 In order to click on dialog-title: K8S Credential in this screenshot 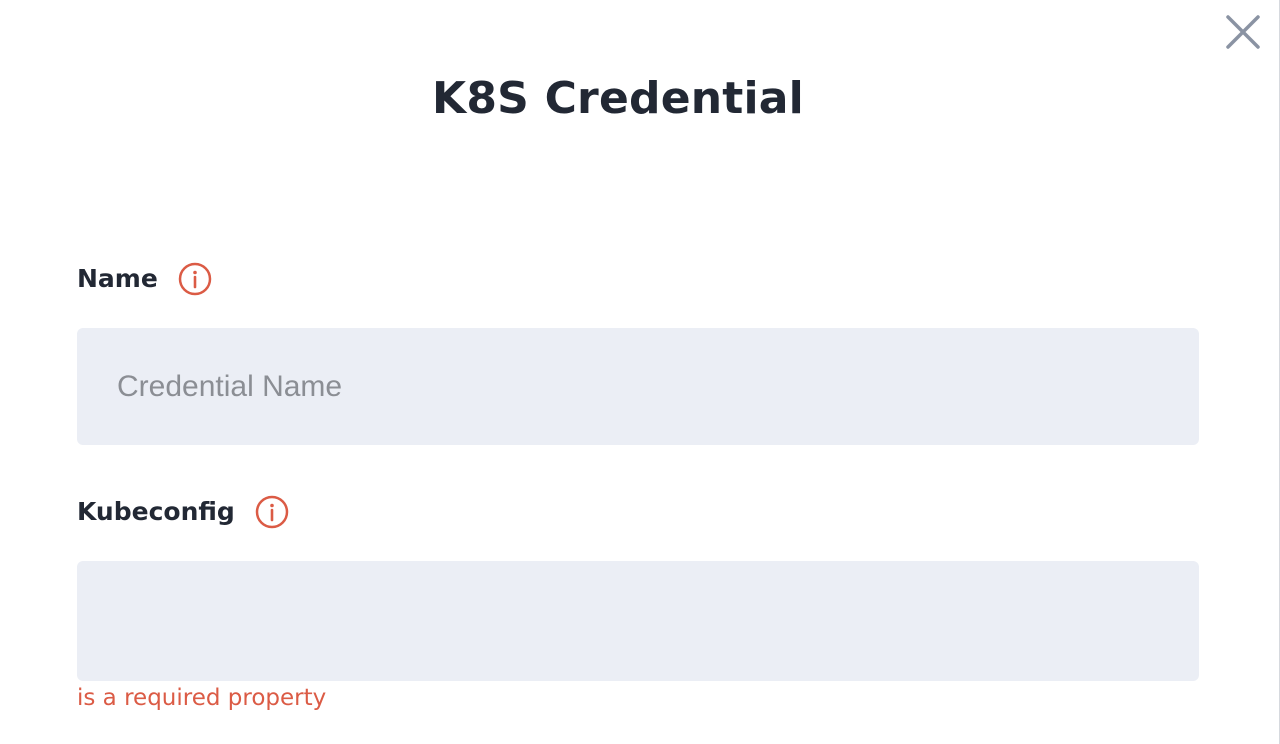, I will do `click(618, 98)`.